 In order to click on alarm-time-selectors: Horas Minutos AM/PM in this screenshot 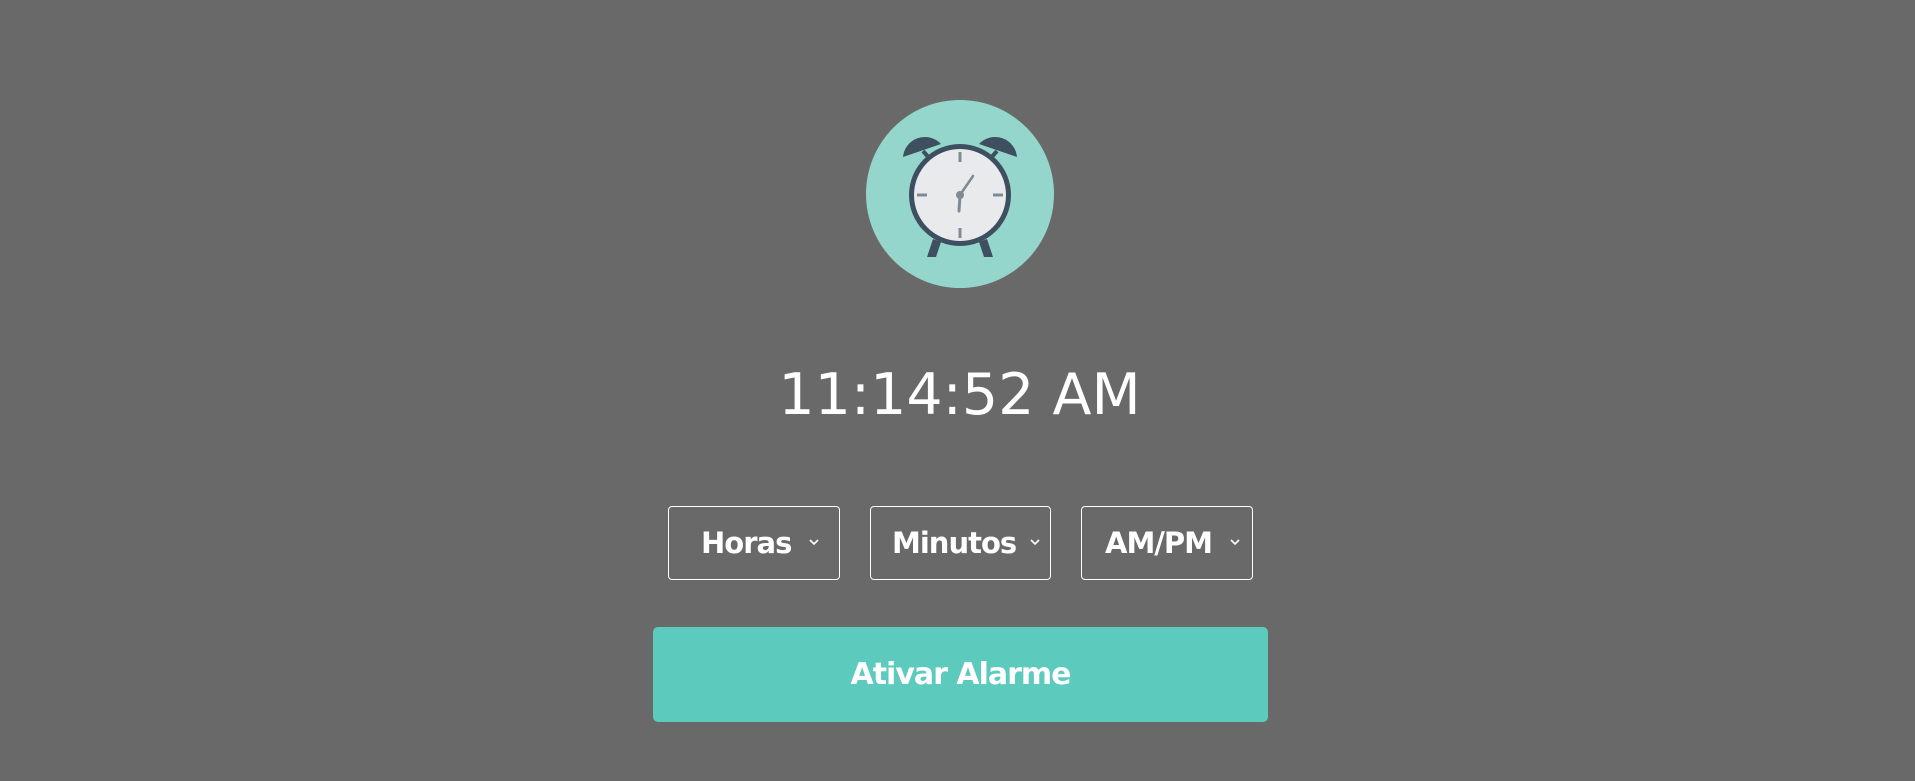, I will do `click(957, 544)`.